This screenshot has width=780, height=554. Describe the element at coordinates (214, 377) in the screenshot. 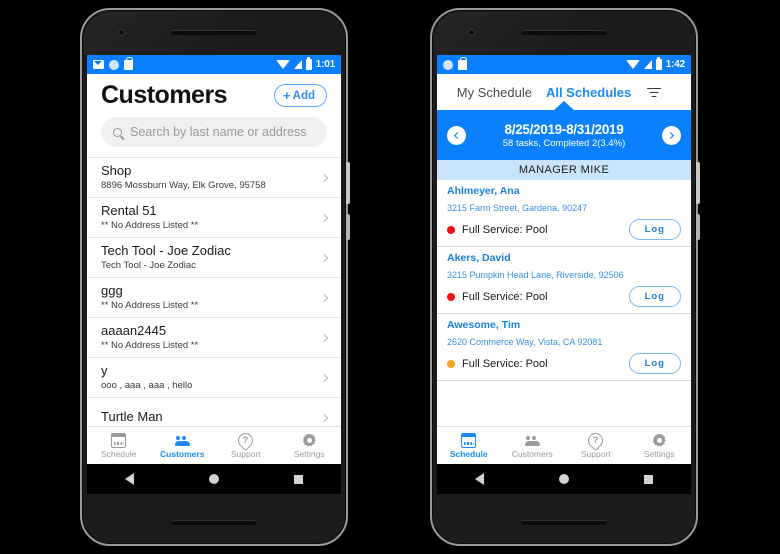

I see `list-item: y ooo , aaa , aaa , hello` at that location.